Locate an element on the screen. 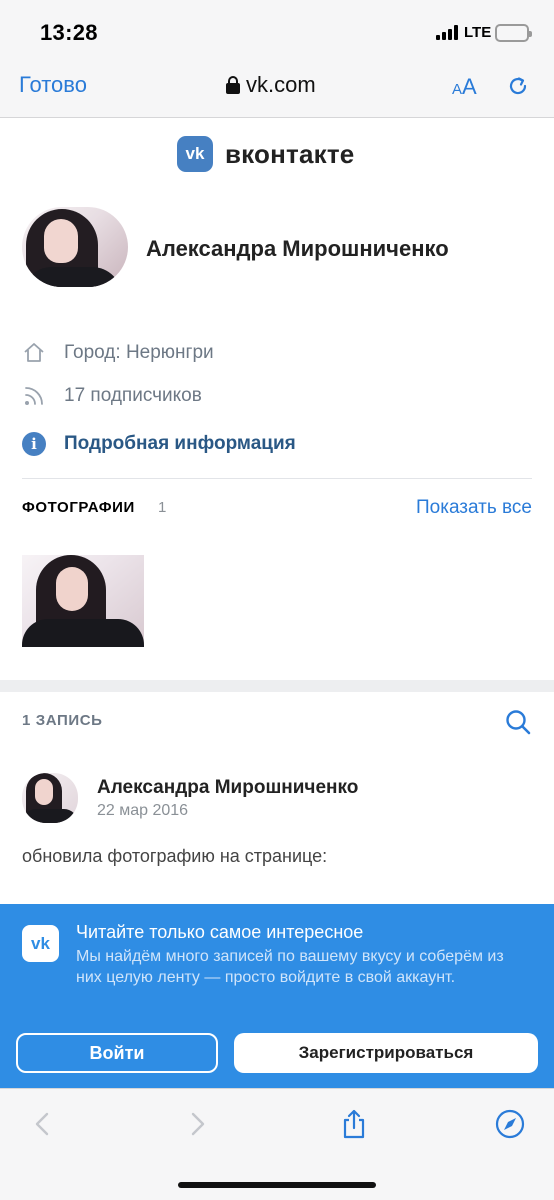 The width and height of the screenshot is (554, 1200). photos-title: ФОТОГРАФИИ is located at coordinates (78, 507).